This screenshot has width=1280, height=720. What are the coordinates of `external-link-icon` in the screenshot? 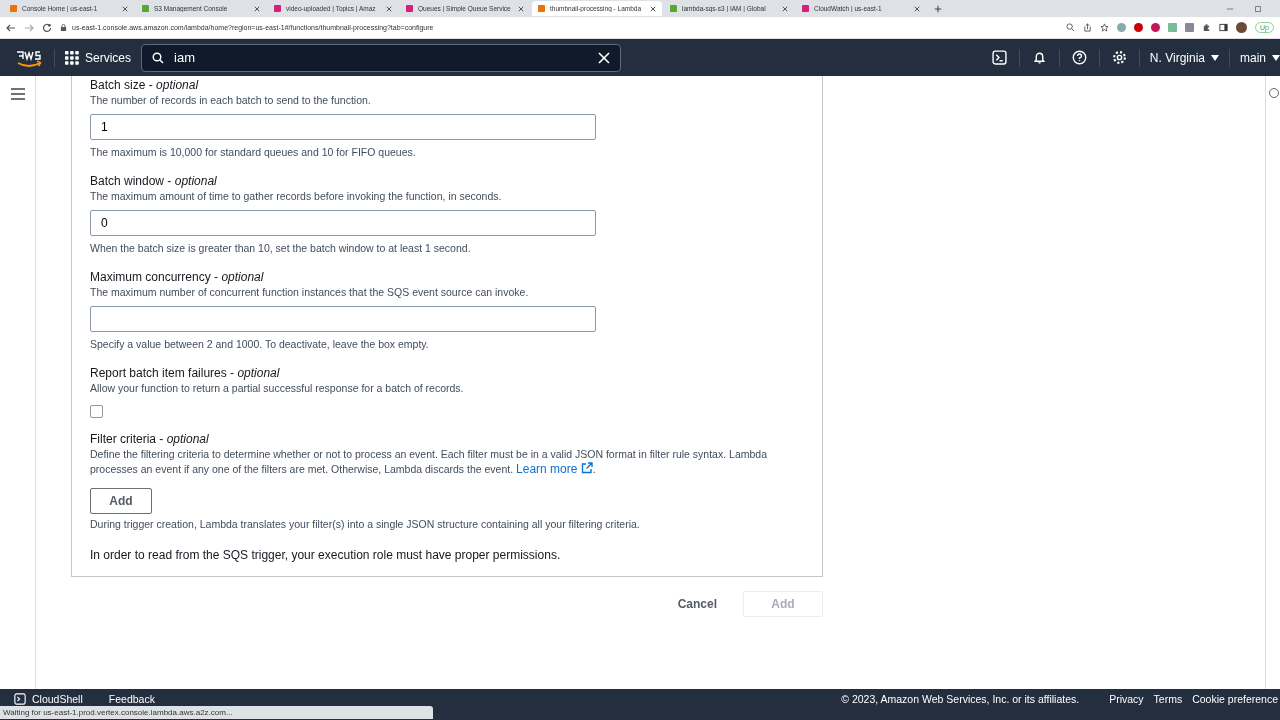 It's located at (586, 468).